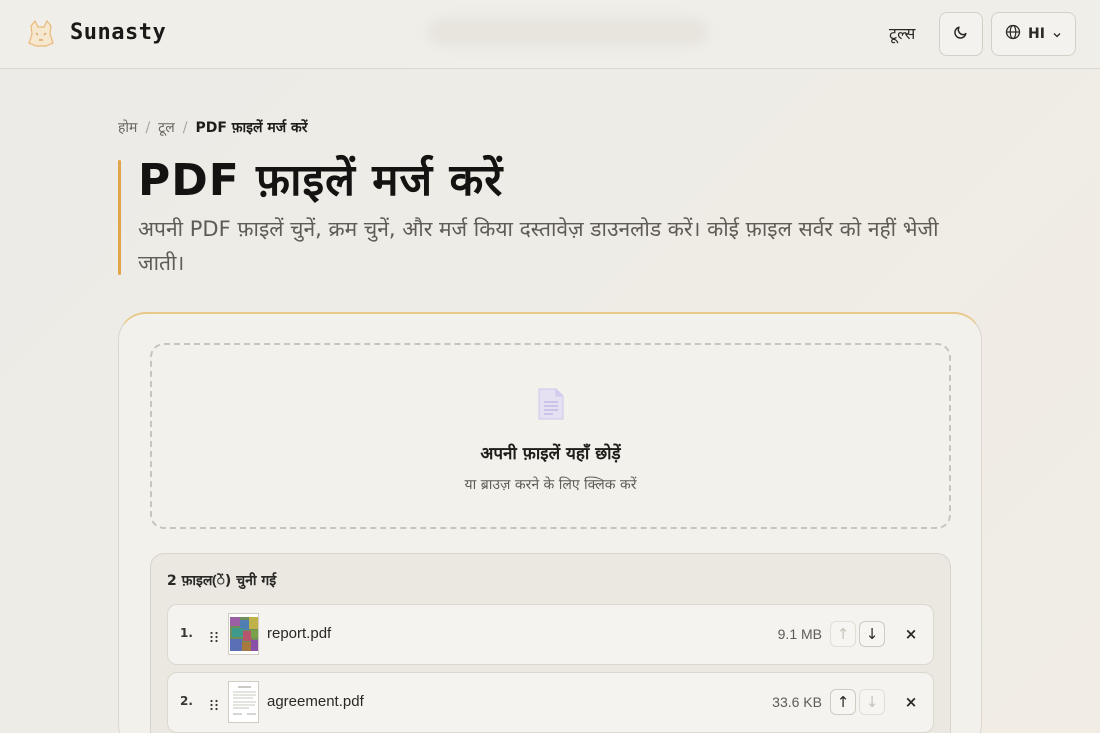  I want to click on language-label: HI, so click(1036, 34).